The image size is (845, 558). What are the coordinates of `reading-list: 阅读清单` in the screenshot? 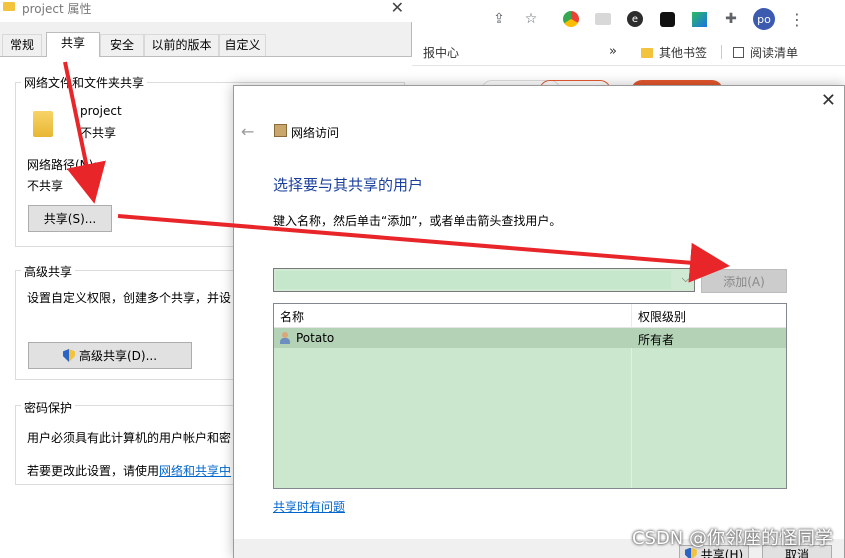 It's located at (765, 52).